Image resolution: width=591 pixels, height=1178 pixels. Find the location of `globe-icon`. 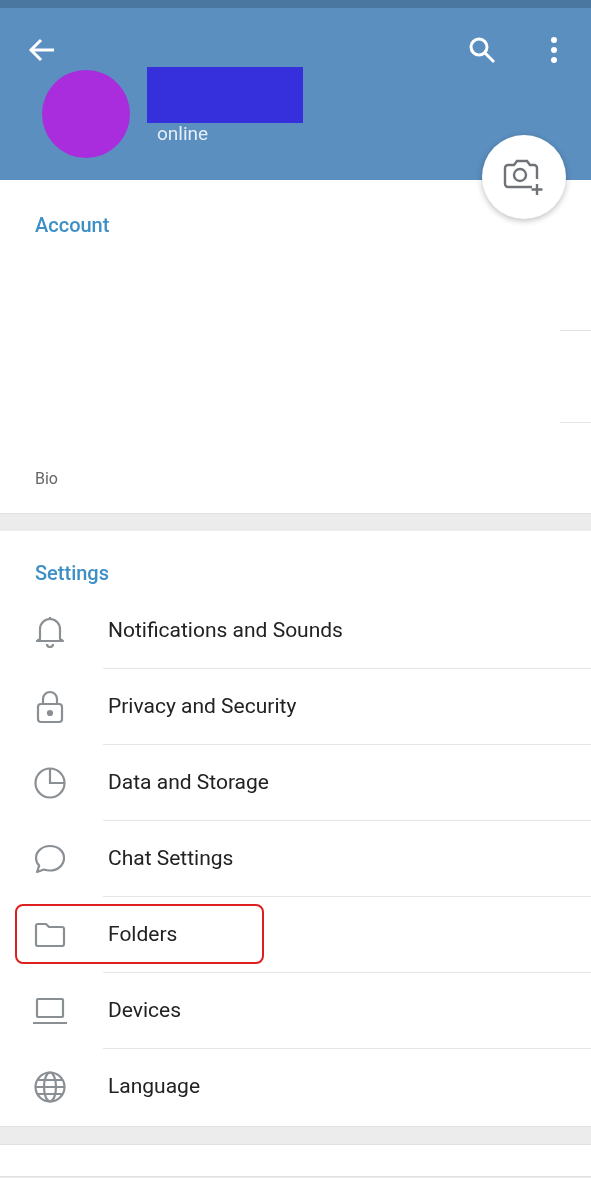

globe-icon is located at coordinates (50, 1087).